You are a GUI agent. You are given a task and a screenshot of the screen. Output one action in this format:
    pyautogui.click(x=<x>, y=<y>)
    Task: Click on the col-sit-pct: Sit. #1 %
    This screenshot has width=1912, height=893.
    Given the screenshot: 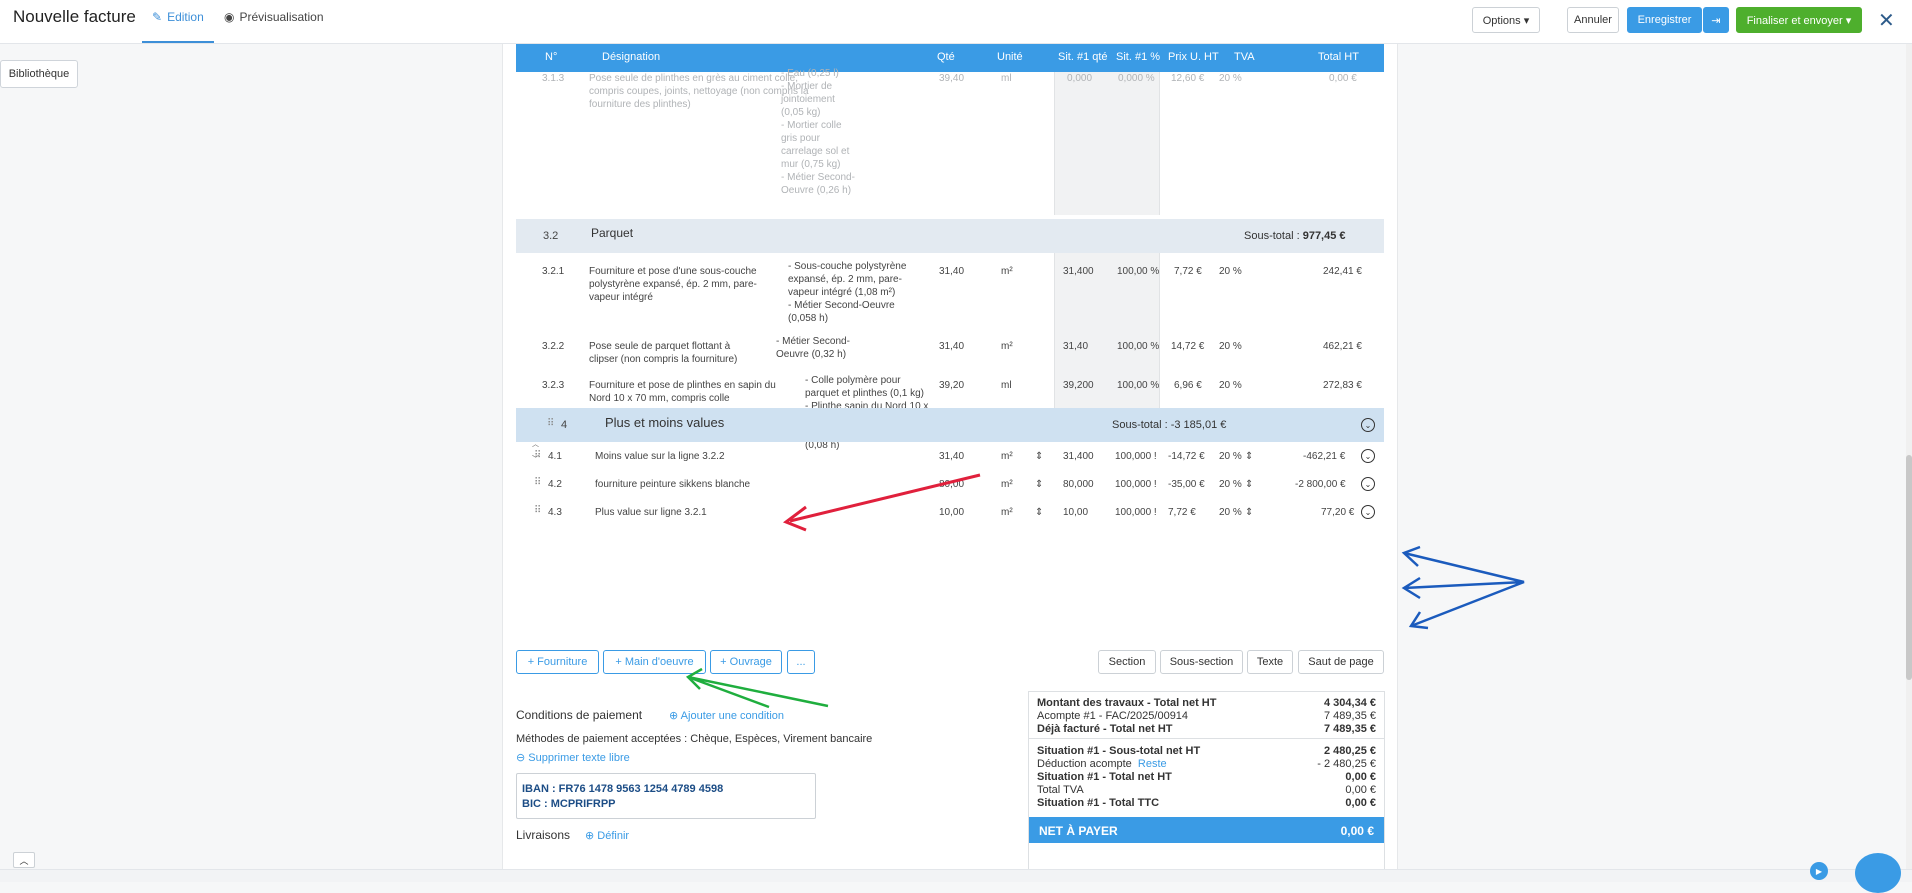 What is the action you would take?
    pyautogui.click(x=1138, y=57)
    